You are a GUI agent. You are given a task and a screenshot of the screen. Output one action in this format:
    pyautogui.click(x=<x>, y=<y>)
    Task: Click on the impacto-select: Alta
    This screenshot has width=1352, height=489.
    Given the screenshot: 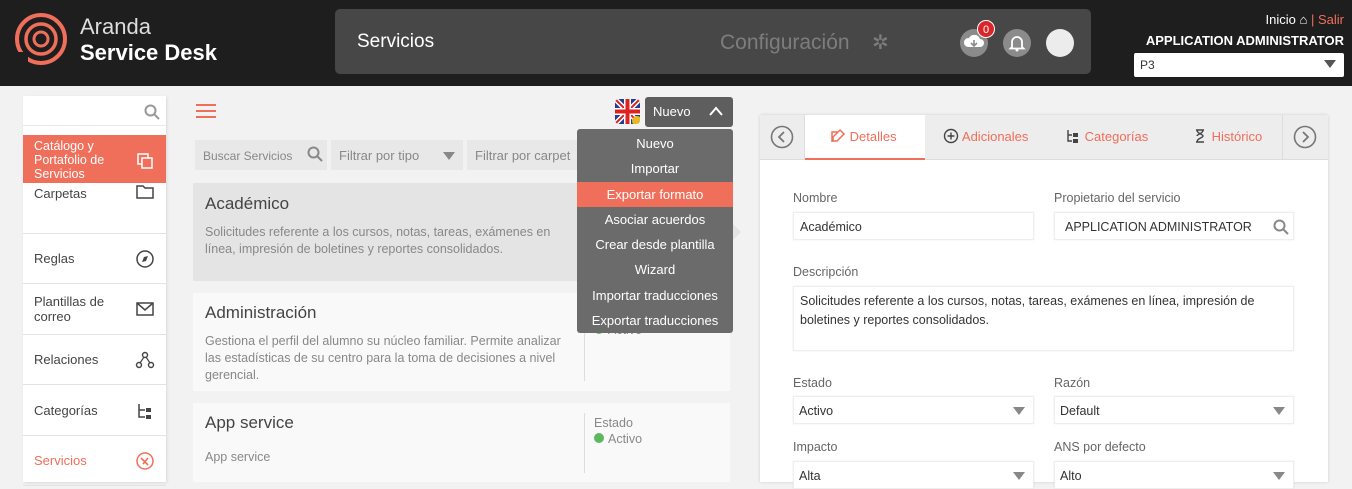 What is the action you would take?
    pyautogui.click(x=913, y=475)
    